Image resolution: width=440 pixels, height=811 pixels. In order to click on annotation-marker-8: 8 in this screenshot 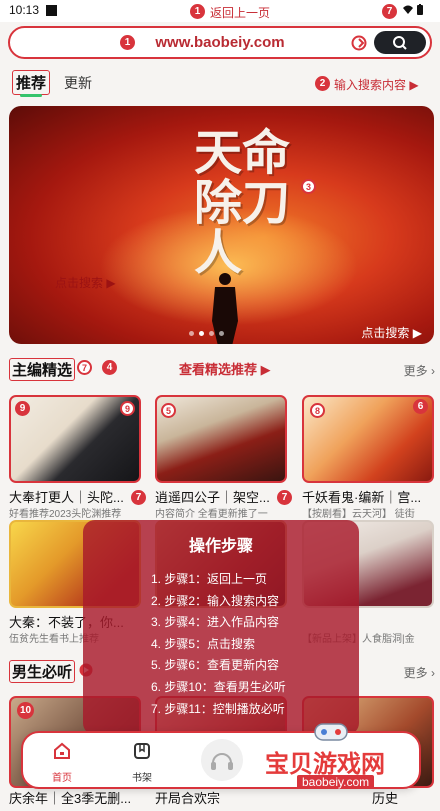, I will do `click(317, 410)`.